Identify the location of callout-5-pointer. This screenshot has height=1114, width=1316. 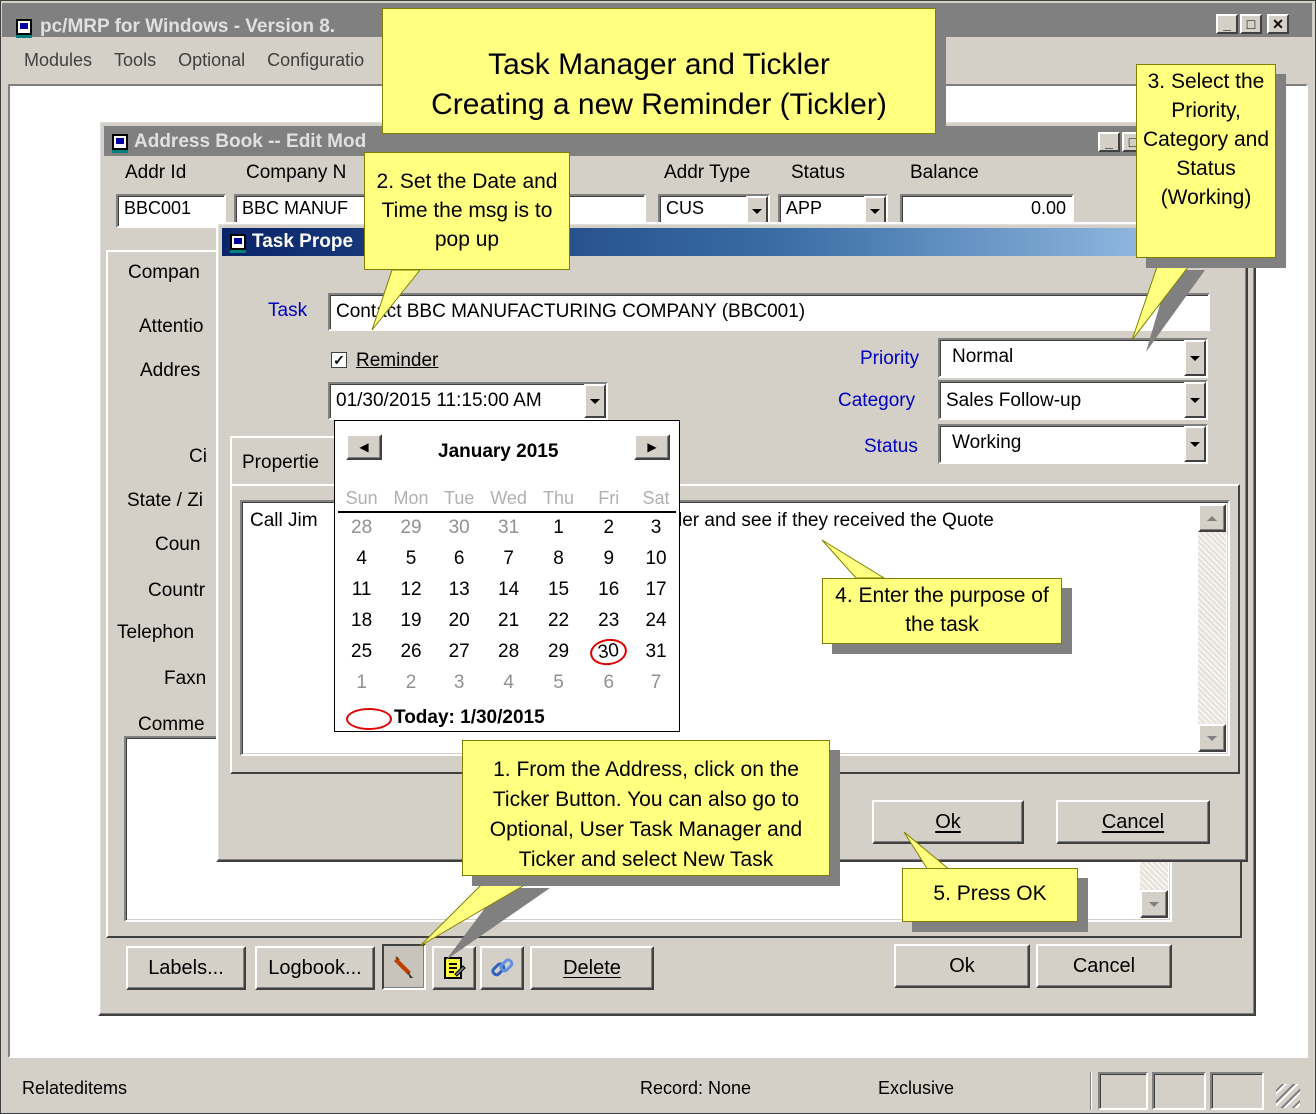
(927, 851).